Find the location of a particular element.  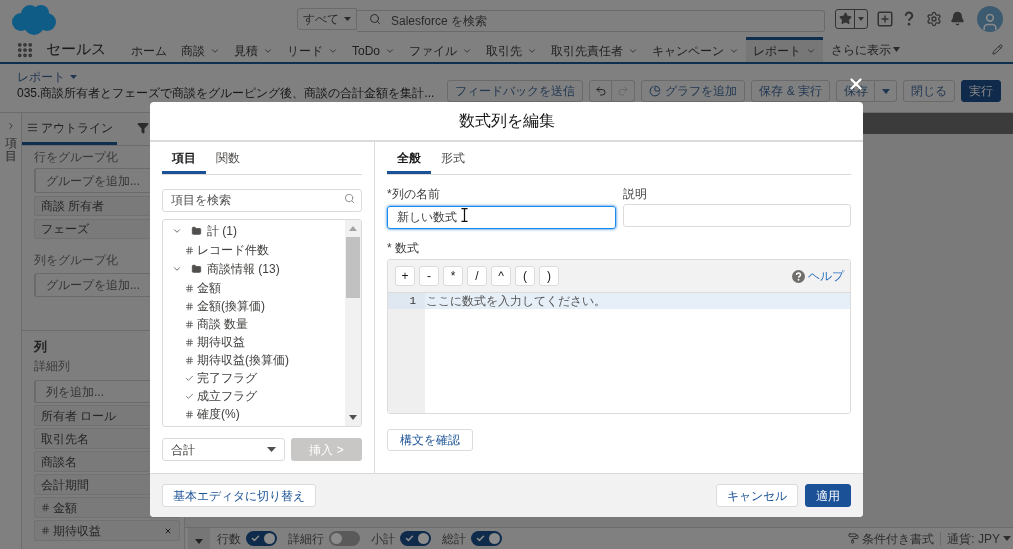

filter-icon is located at coordinates (143, 127).